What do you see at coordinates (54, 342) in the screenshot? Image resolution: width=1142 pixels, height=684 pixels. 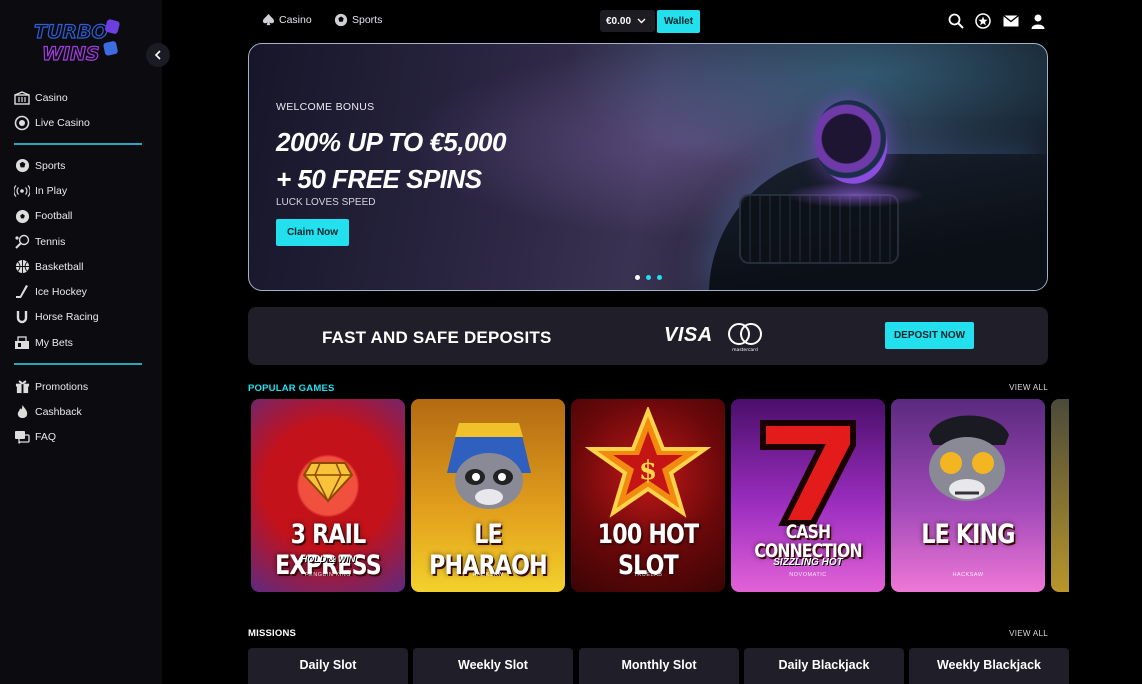 I see `sidebar-item-label: My Bets` at bounding box center [54, 342].